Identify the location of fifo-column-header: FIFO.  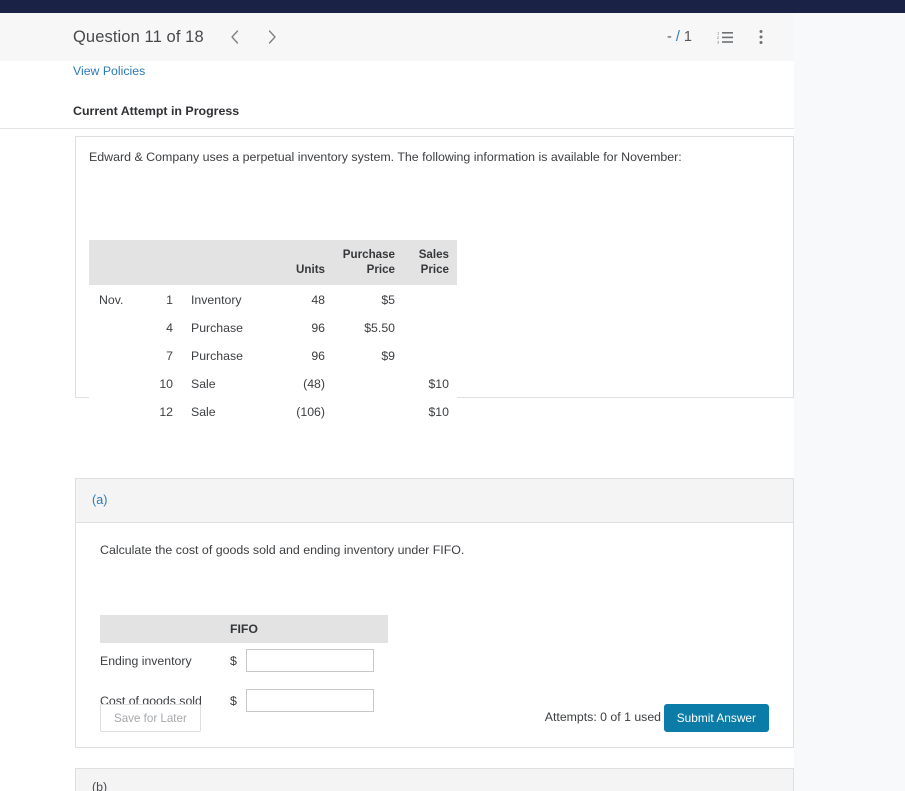
(244, 629).